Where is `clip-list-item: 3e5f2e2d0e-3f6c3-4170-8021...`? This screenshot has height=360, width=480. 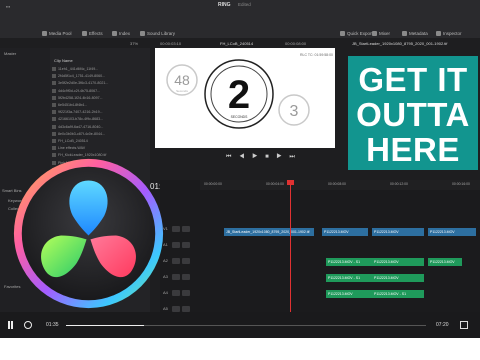
clip-list-item: 3e5f2e2d0e-3f6c3-4170-8021... is located at coordinates (100, 83).